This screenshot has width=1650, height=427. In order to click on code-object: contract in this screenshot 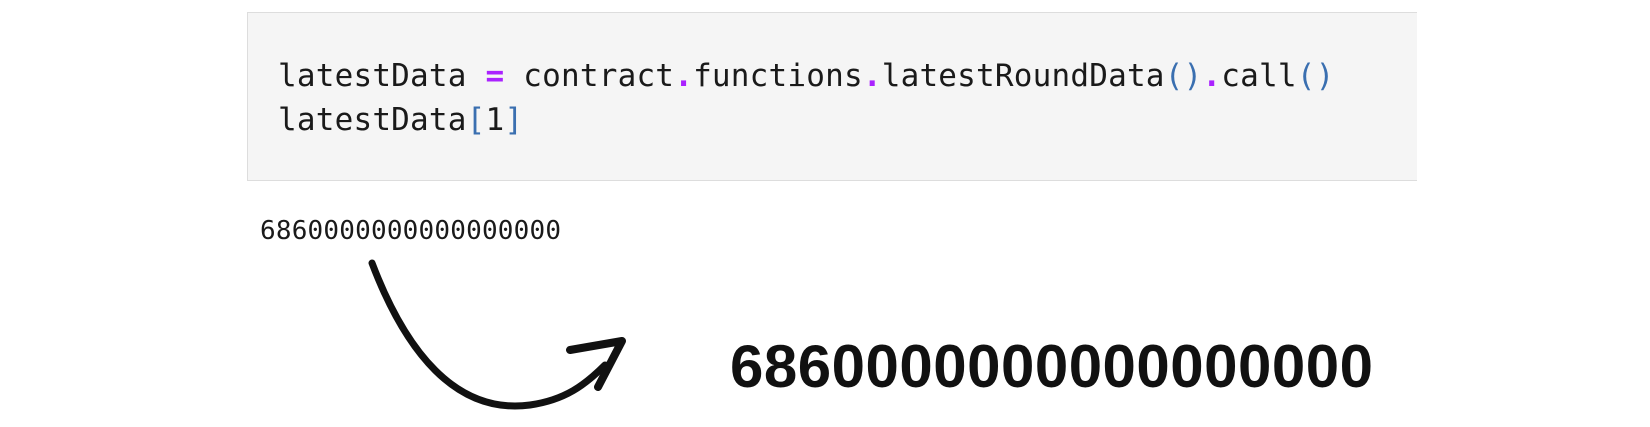, I will do `click(599, 76)`.